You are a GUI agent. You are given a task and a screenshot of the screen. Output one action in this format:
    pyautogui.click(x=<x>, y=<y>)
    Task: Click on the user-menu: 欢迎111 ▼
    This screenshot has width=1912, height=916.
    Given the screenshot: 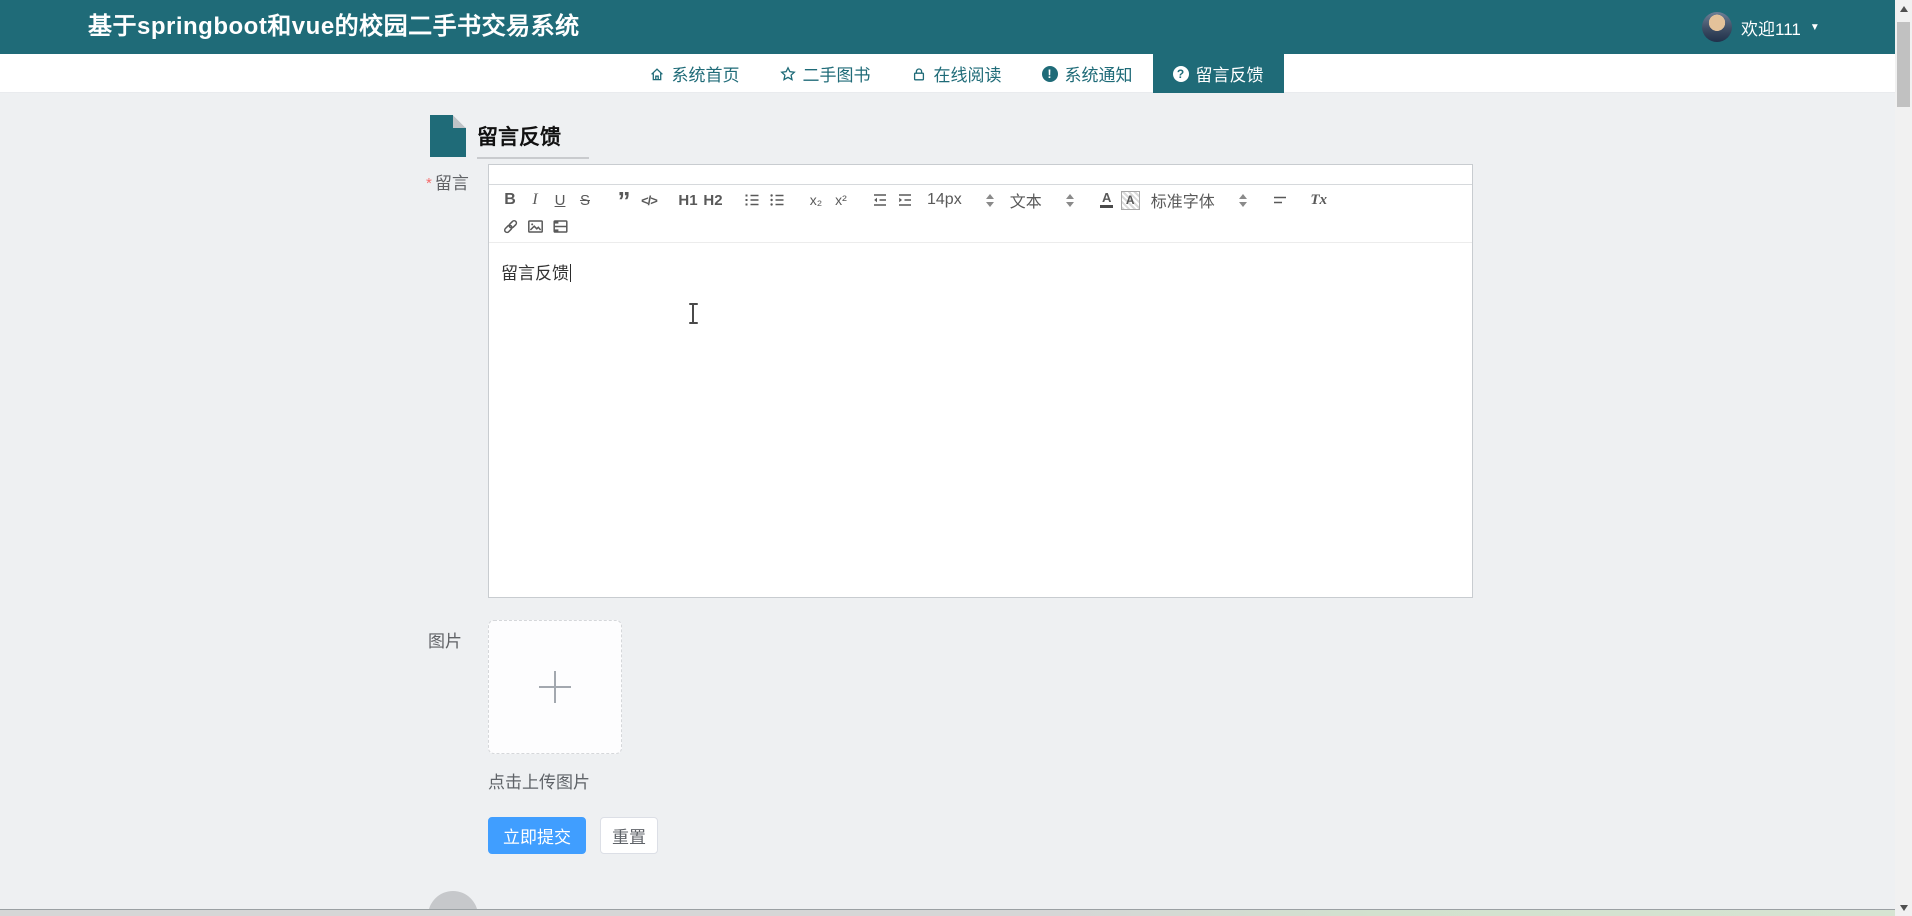 What is the action you would take?
    pyautogui.click(x=1761, y=27)
    